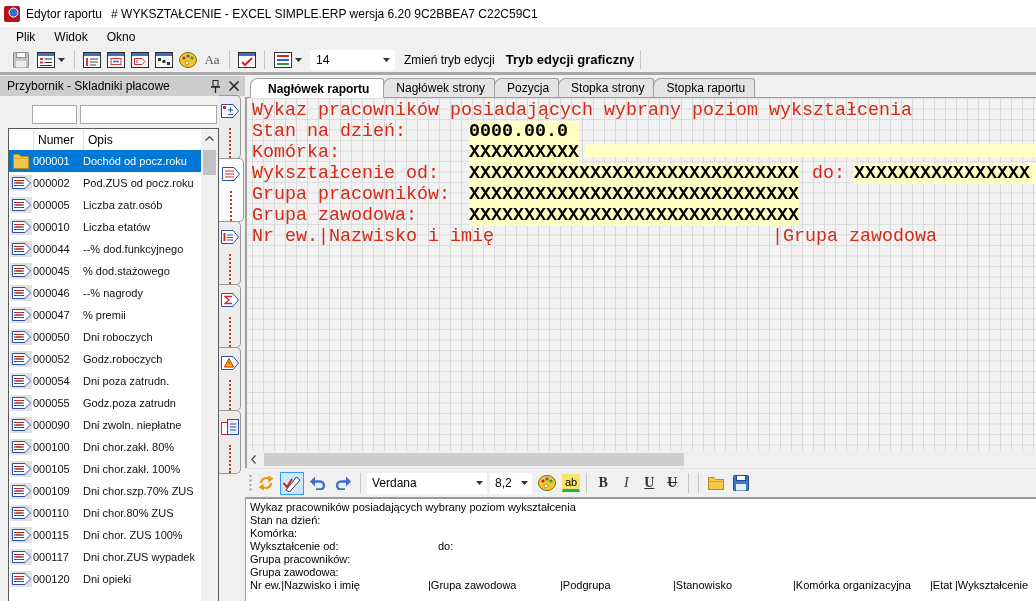  I want to click on section-tab: Nagłówek raportu, so click(317, 88).